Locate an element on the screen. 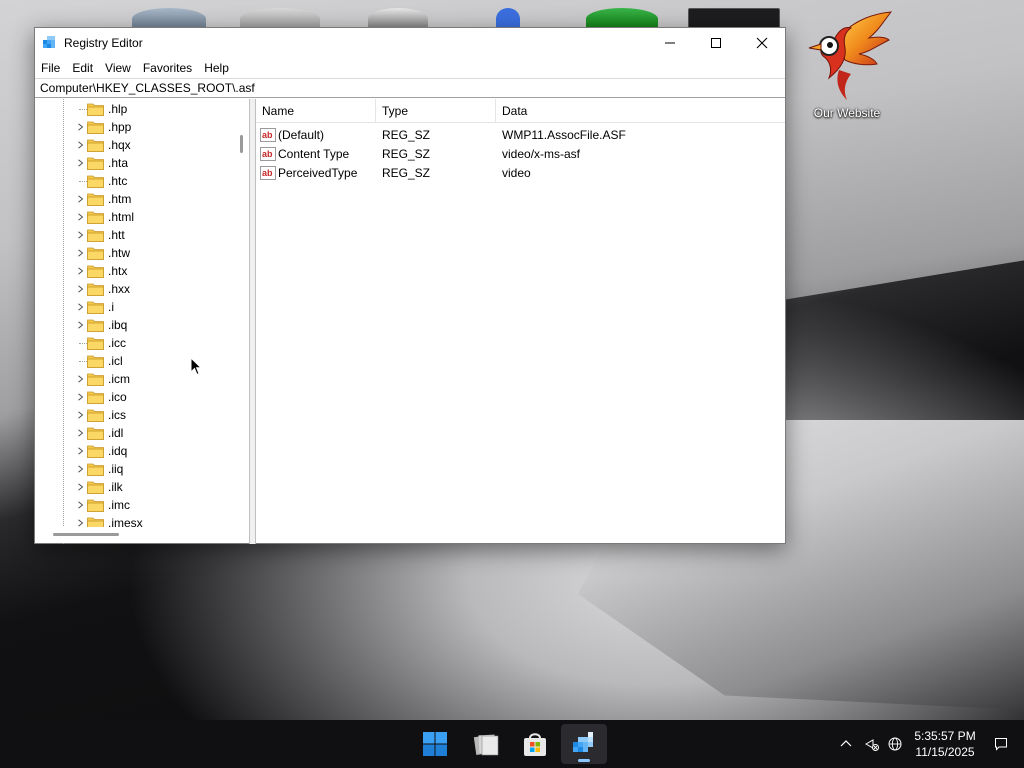  desktop-shortcut-our-website: Our Website is located at coordinates (847, 66).